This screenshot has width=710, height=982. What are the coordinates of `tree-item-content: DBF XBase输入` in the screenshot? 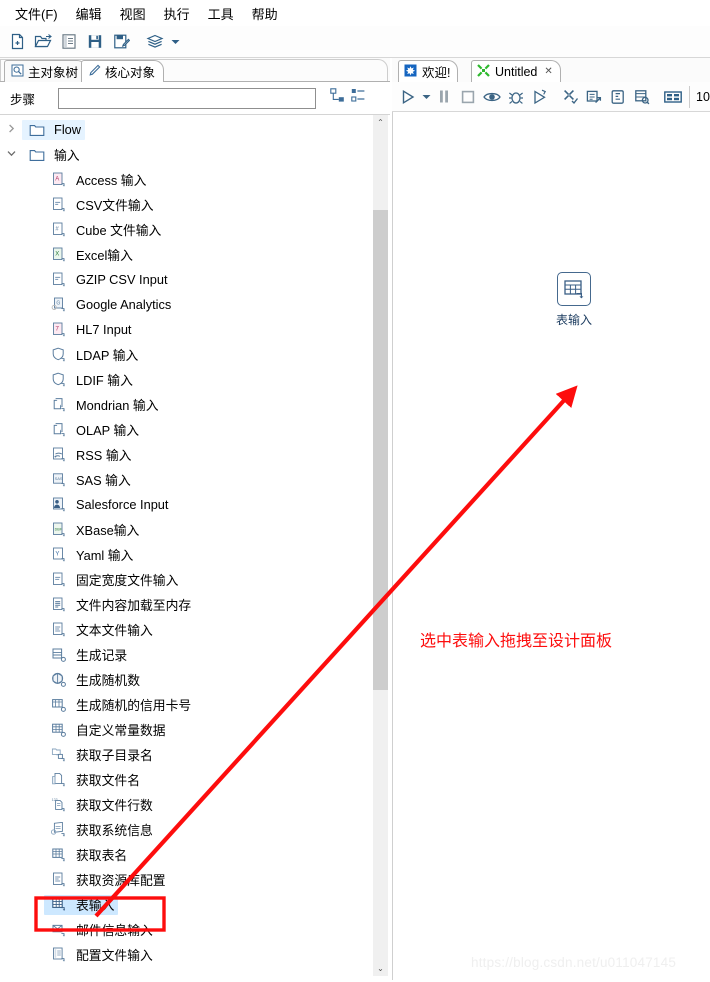 It's located at (93, 530).